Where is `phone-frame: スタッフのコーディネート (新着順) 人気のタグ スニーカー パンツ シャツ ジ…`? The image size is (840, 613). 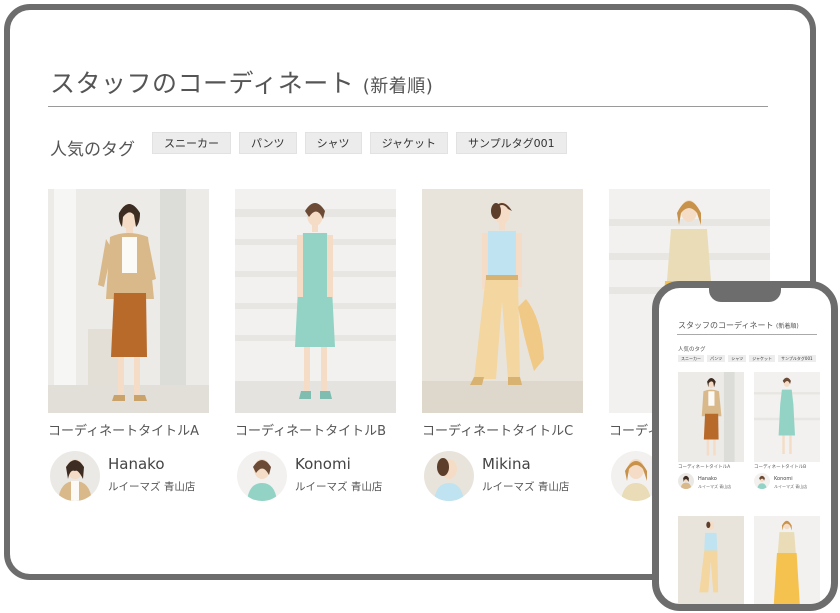 phone-frame: スタッフのコーディネート (新着順) 人気のタグ スニーカー パンツ シャツ ジ… is located at coordinates (745, 446).